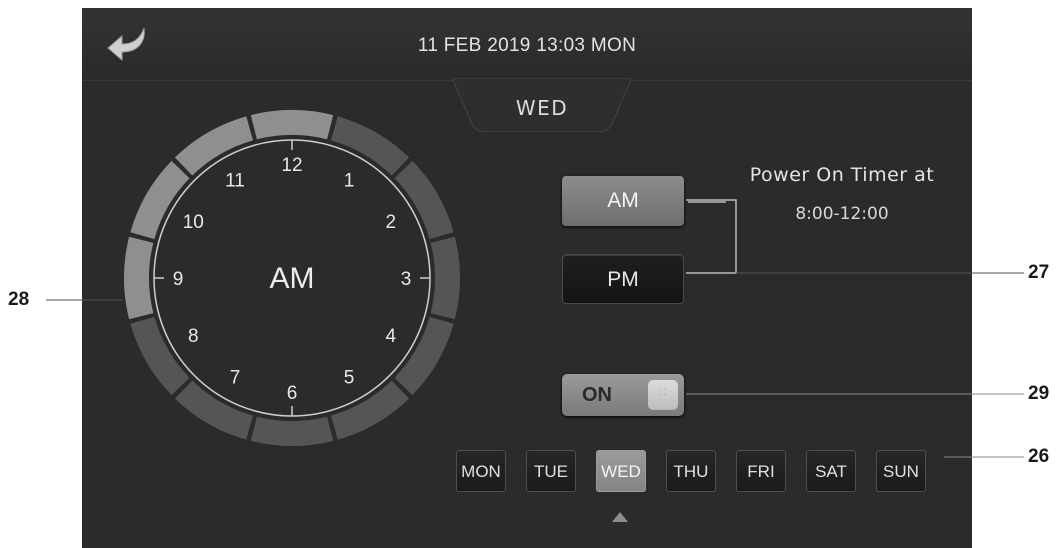  Describe the element at coordinates (19, 299) in the screenshot. I see `callout-28: 28` at that location.